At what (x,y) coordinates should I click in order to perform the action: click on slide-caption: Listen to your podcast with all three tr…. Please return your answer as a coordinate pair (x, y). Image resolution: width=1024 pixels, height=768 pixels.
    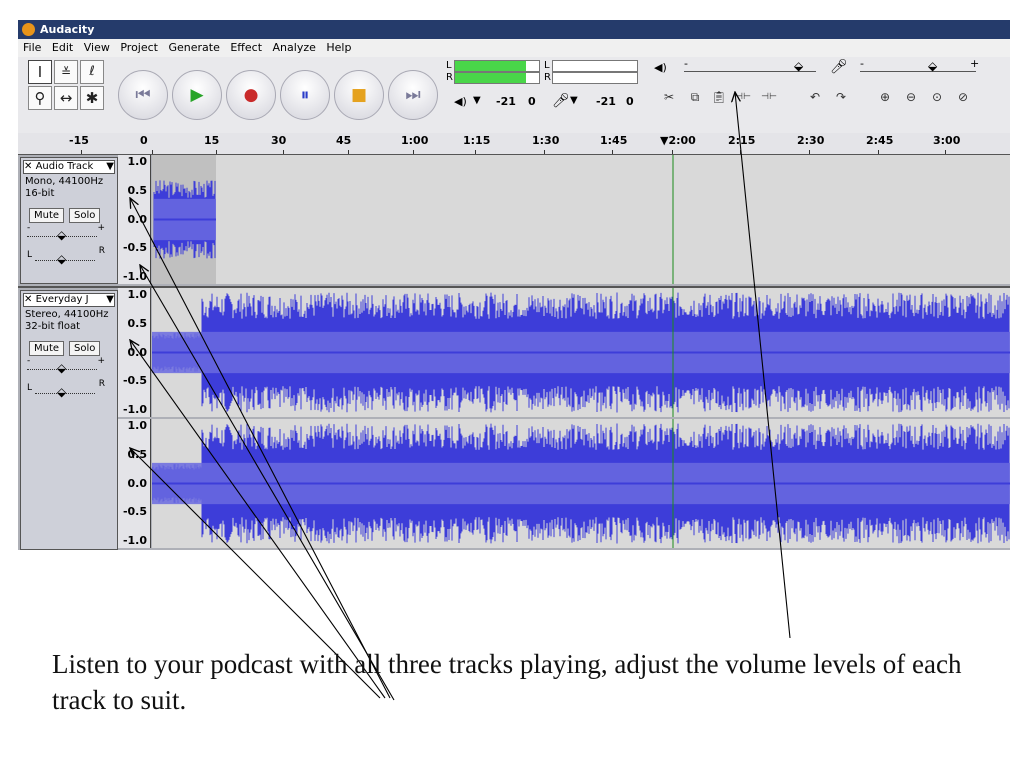
    Looking at the image, I should click on (507, 682).